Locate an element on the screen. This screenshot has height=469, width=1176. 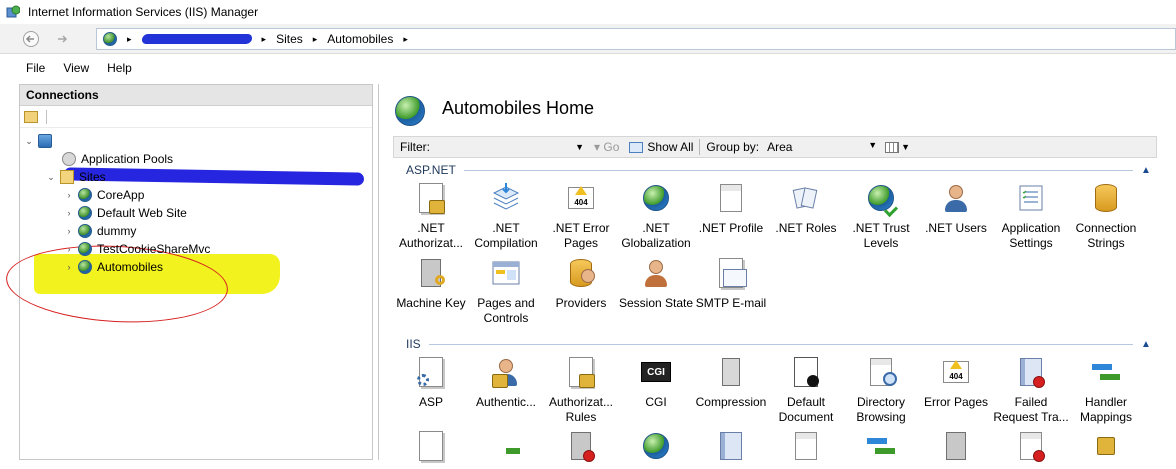
go-button: ▾ Go is located at coordinates (606, 147).